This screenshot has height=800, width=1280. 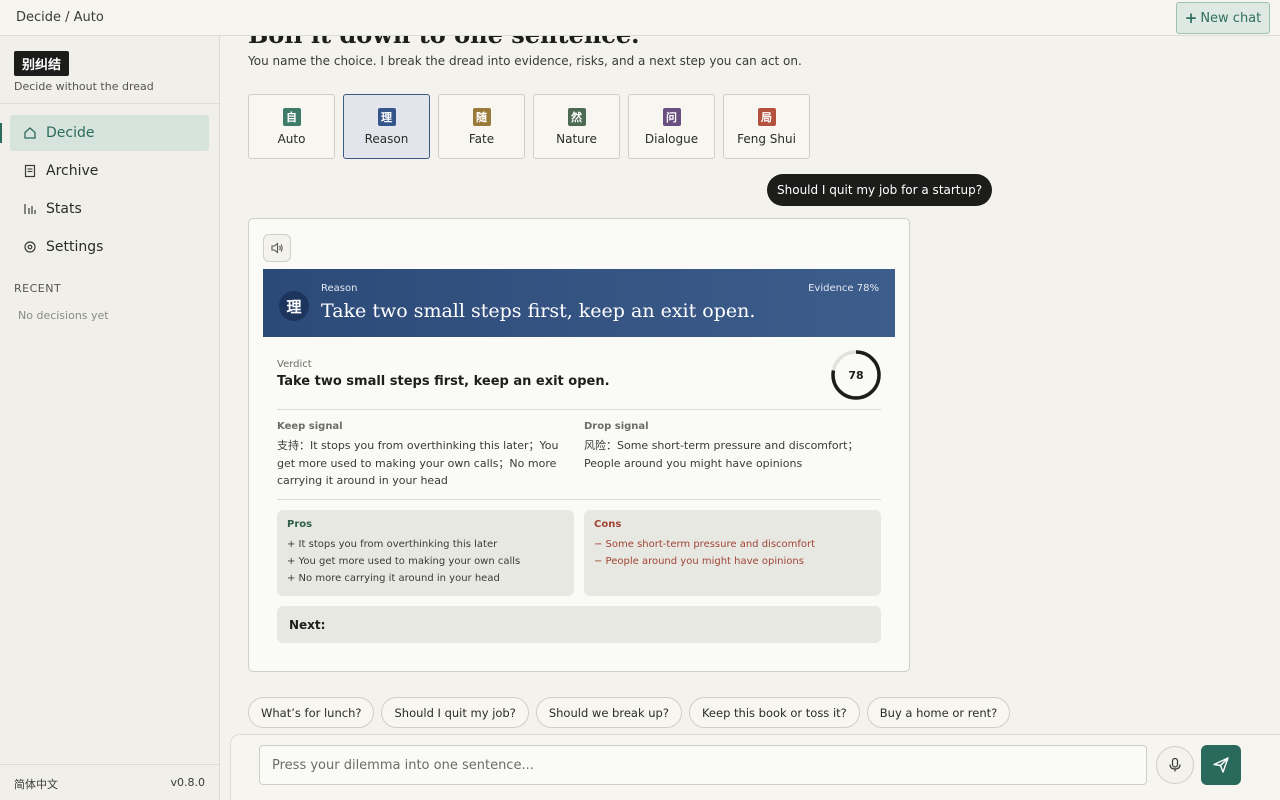 What do you see at coordinates (608, 712) in the screenshot?
I see `suggestion-chip: Should we break up?` at bounding box center [608, 712].